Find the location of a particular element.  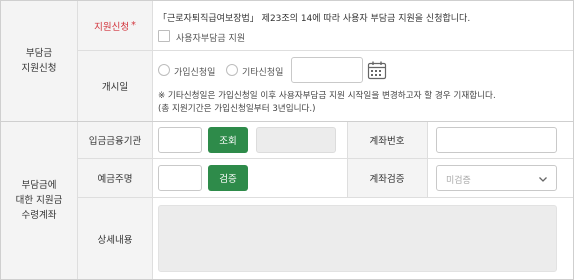

apply-label-cell: 지원신청 * is located at coordinates (115, 25).